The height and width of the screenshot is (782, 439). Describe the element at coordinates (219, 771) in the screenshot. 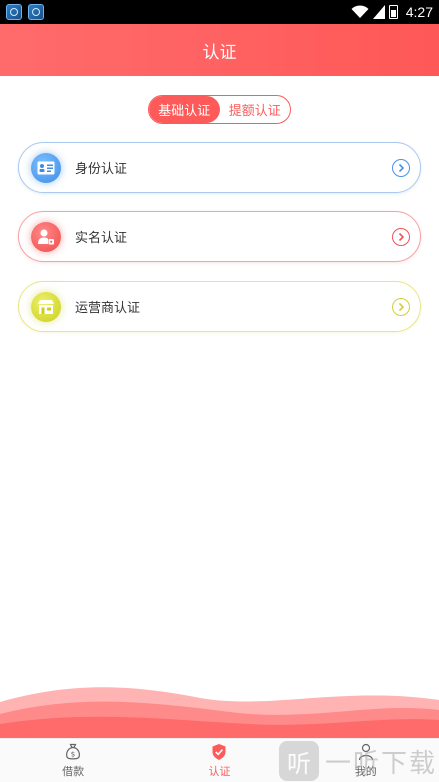

I see `tab-auth-label: 认证` at that location.